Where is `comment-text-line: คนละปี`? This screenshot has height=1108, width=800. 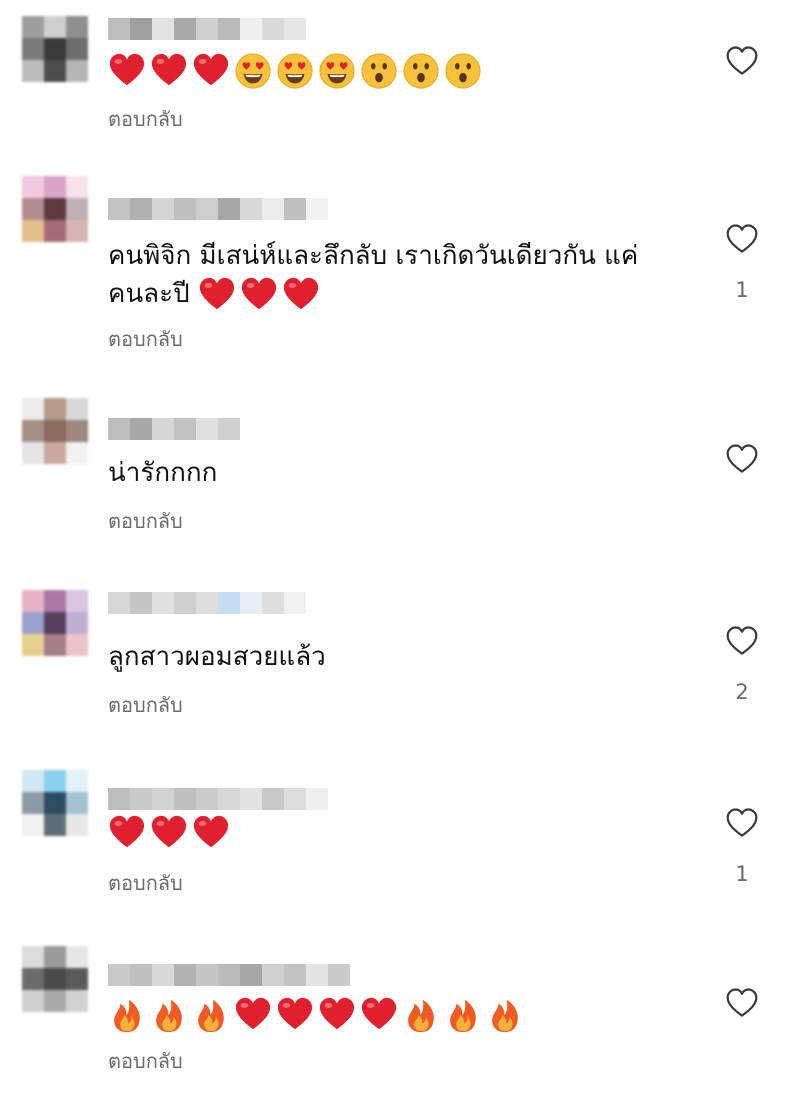
comment-text-line: คนละปี is located at coordinates (153, 294).